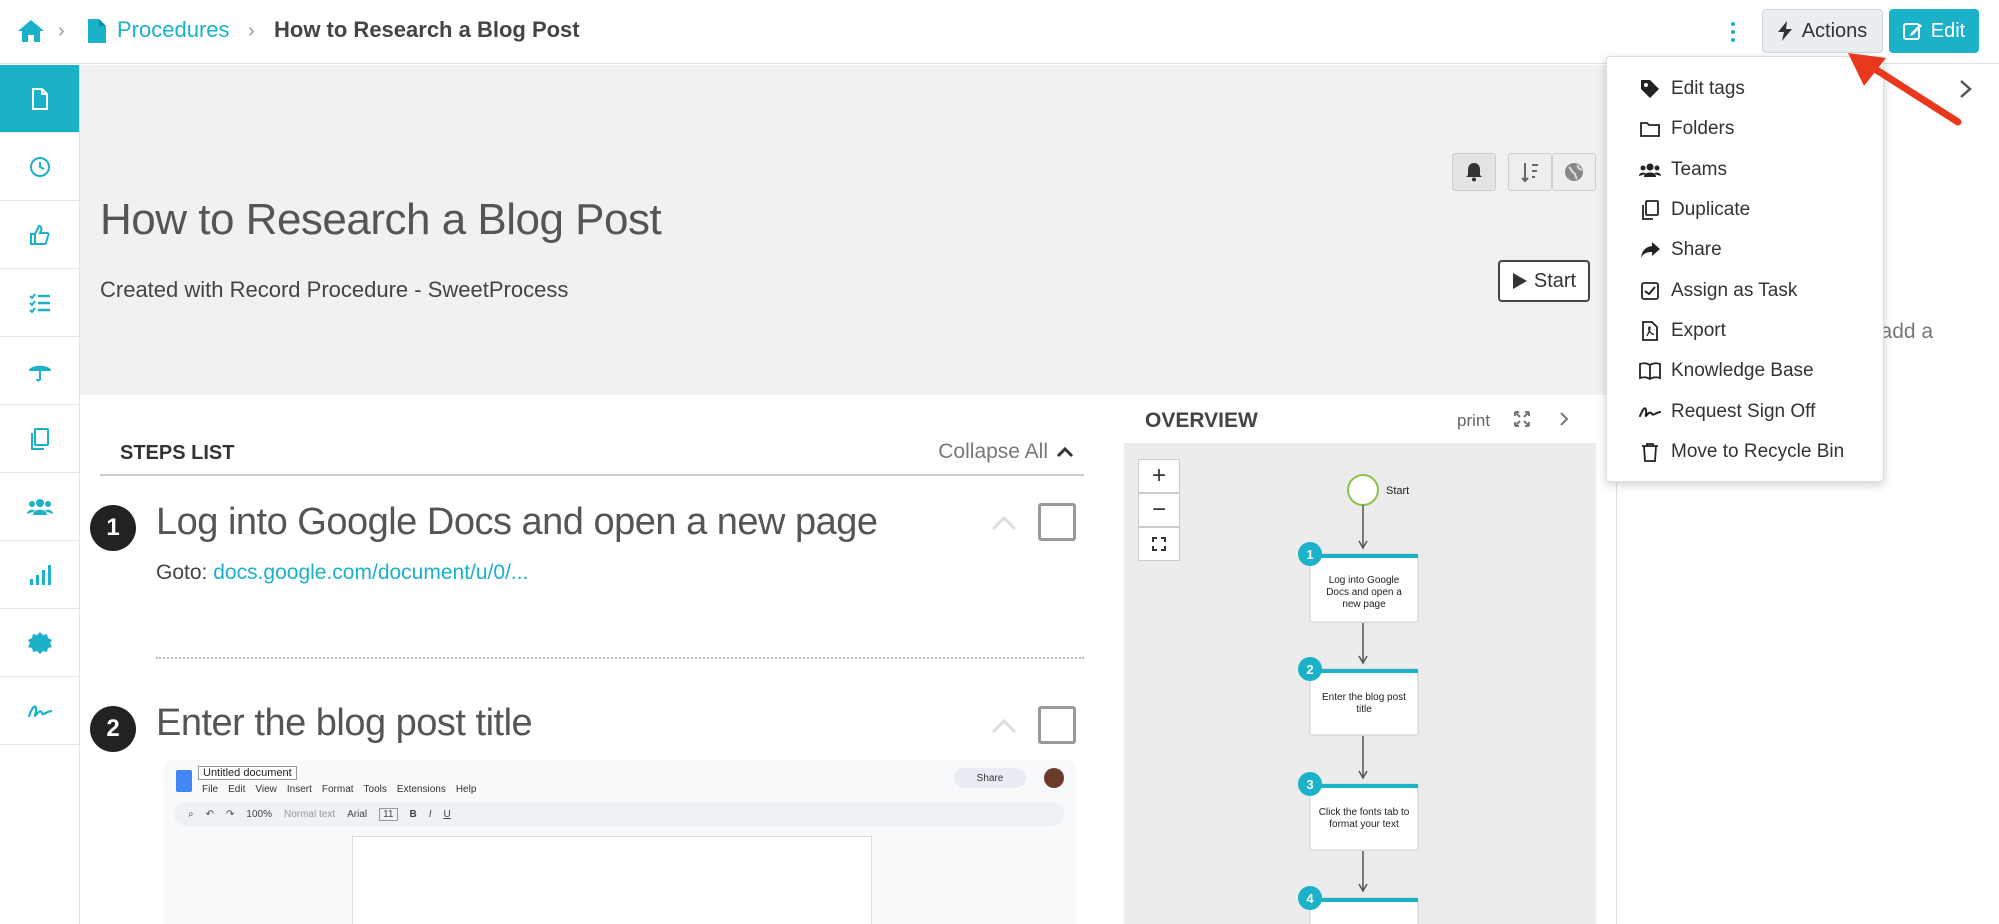 The image size is (1999, 924). Describe the element at coordinates (39, 643) in the screenshot. I see `sidebar-item-badges` at that location.